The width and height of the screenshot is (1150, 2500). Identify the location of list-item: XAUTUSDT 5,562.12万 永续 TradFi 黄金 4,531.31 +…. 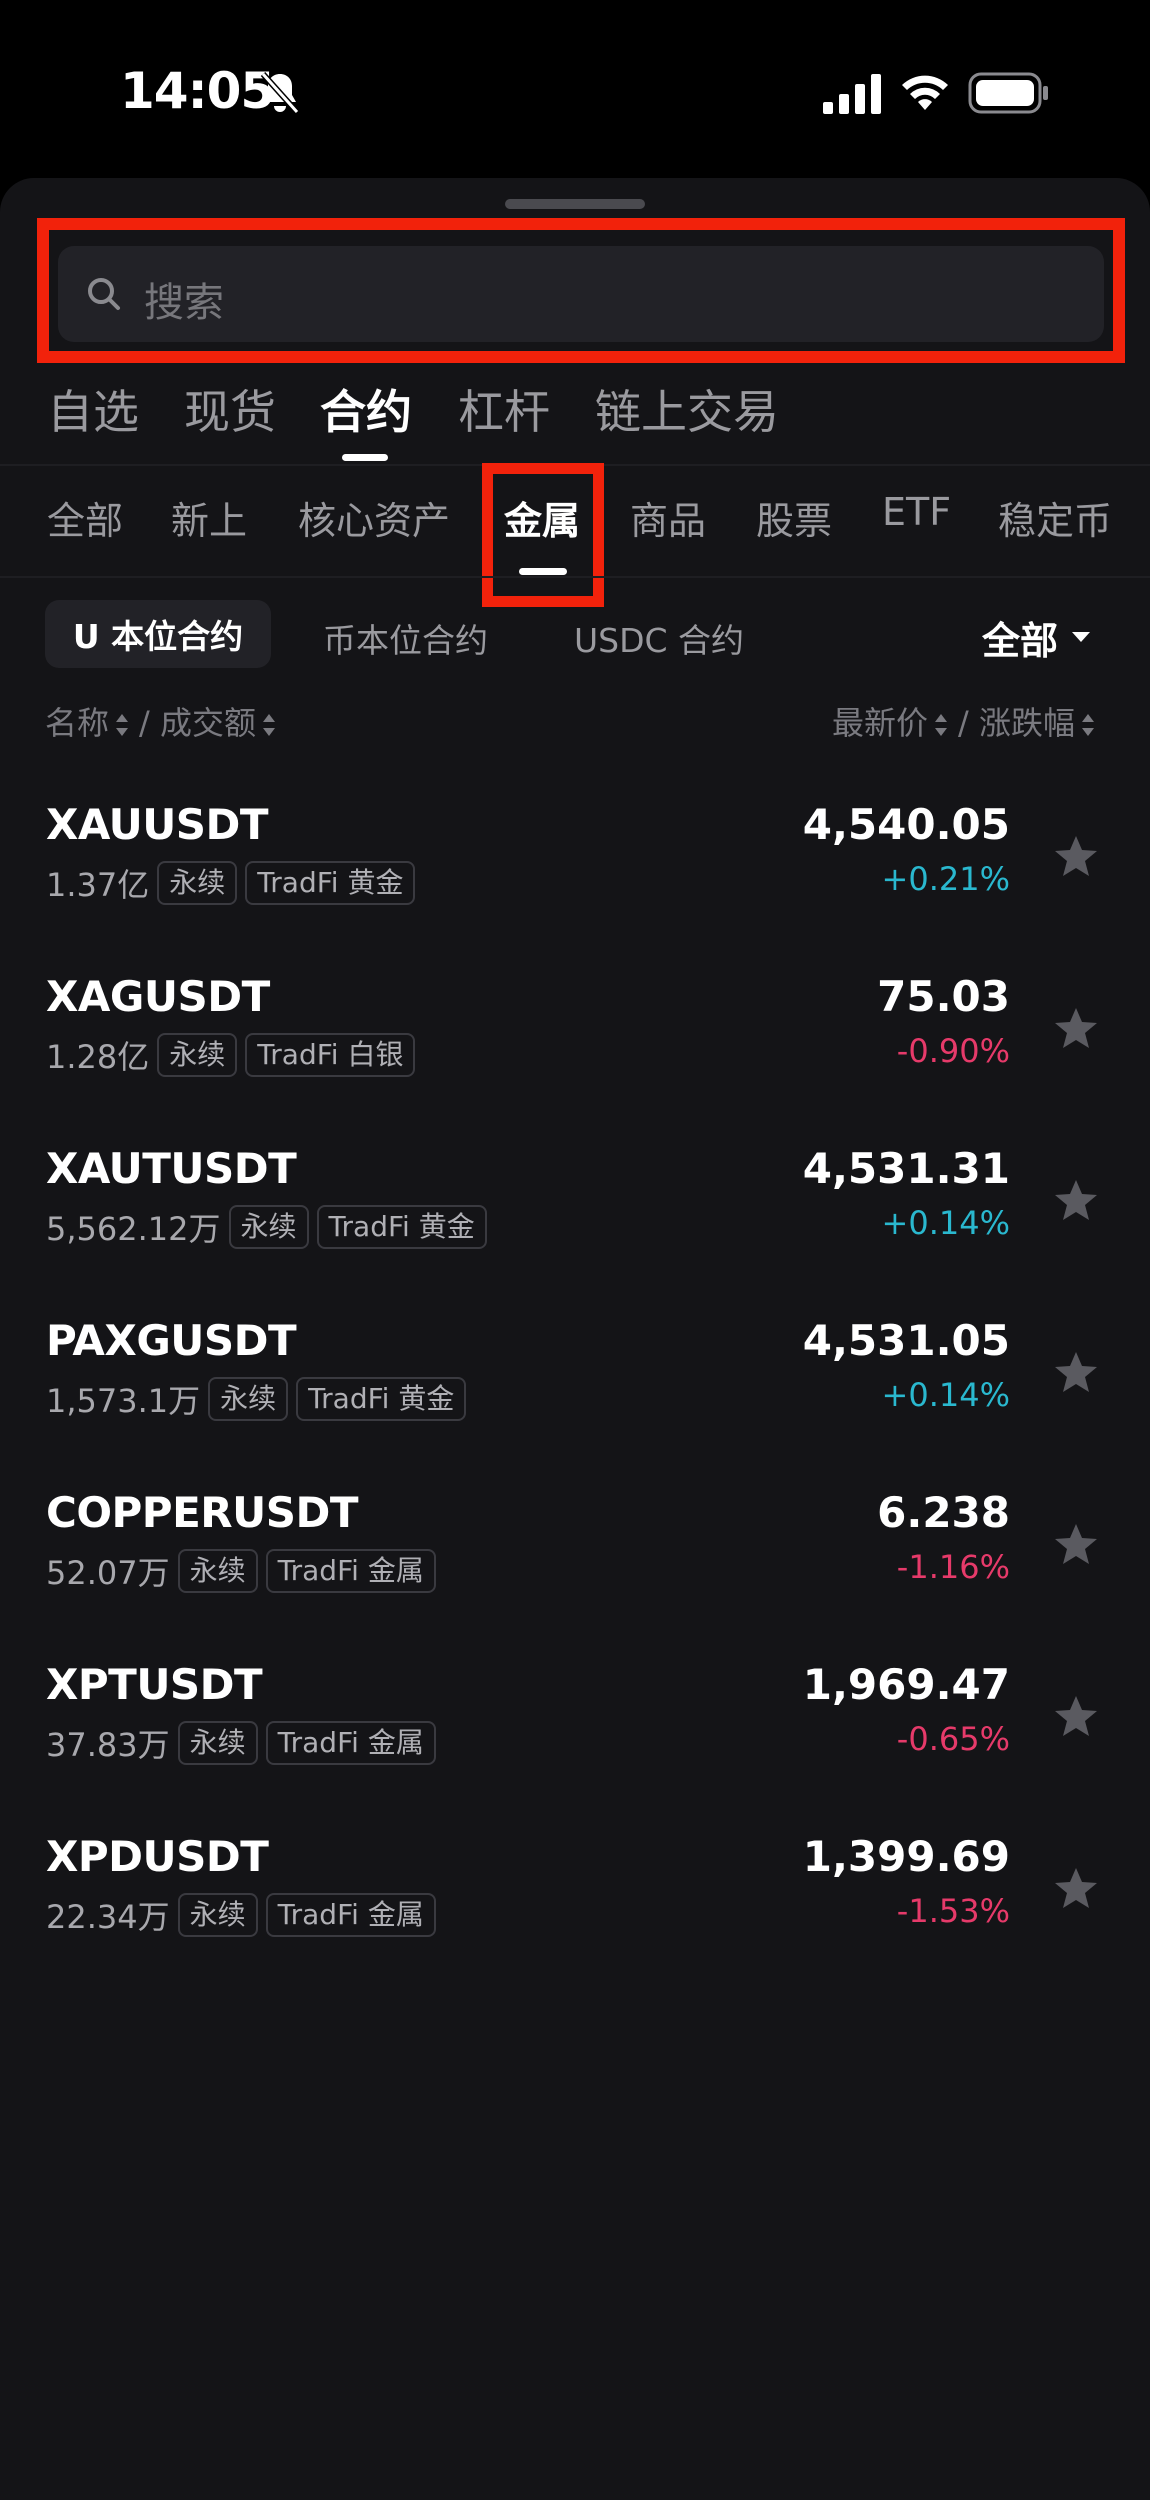
(575, 1220).